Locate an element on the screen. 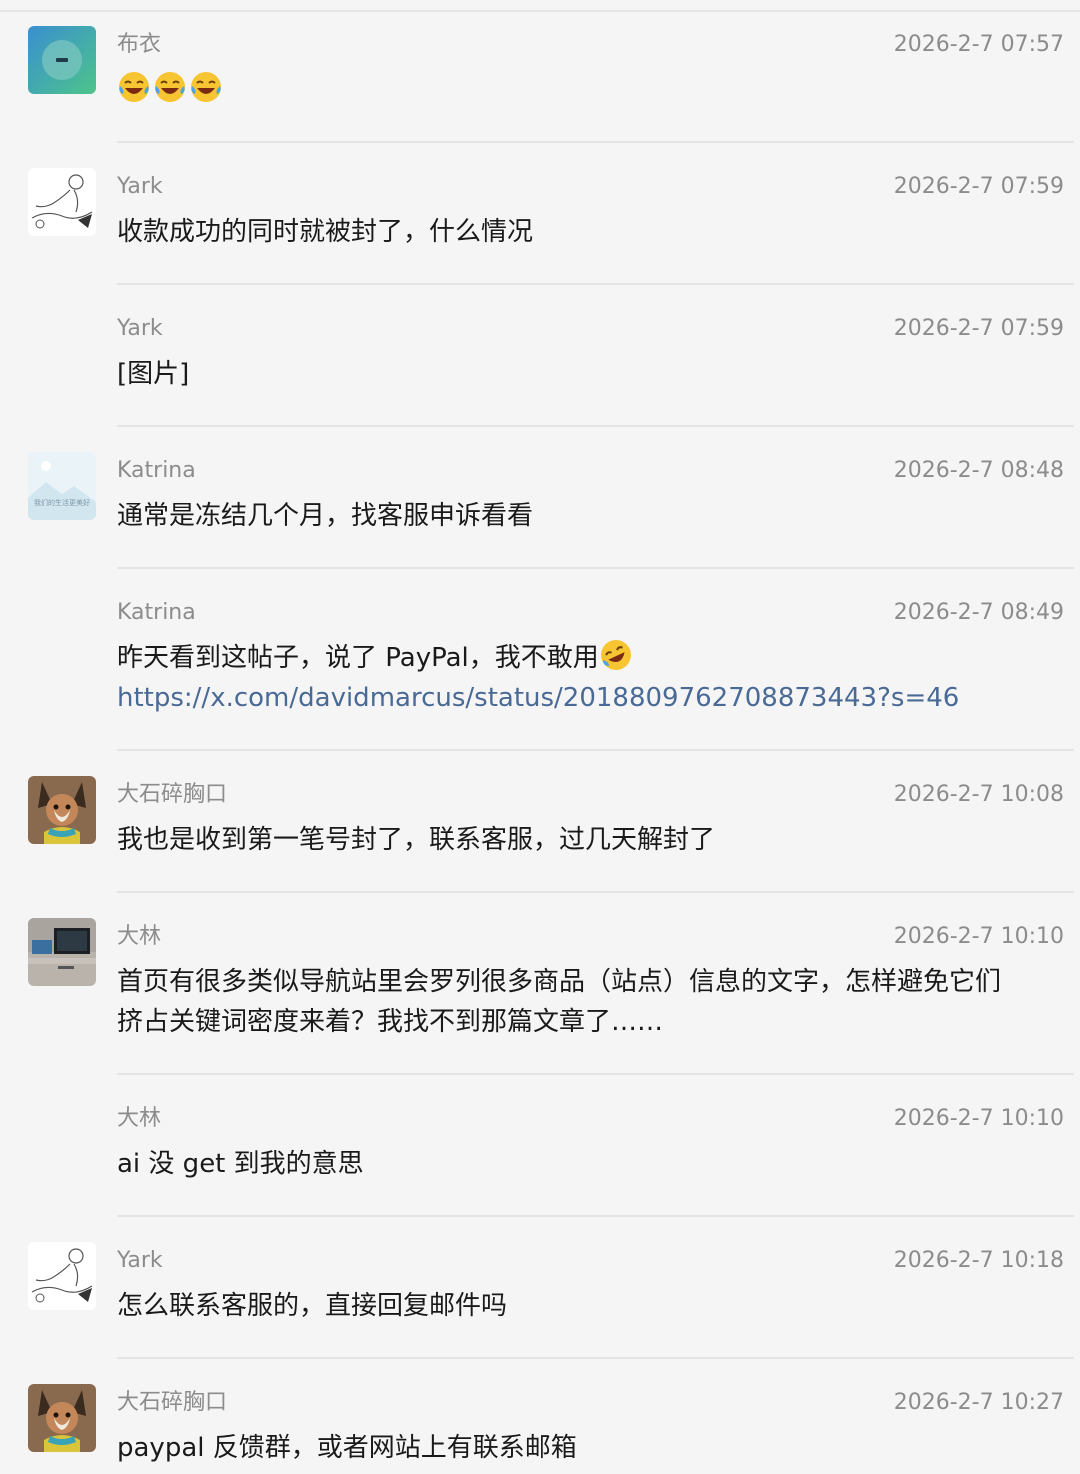 The width and height of the screenshot is (1080, 1474). message-item: 大林 2026-2-7 10:10 ai 没 get 到我的意思 is located at coordinates (540, 1160).